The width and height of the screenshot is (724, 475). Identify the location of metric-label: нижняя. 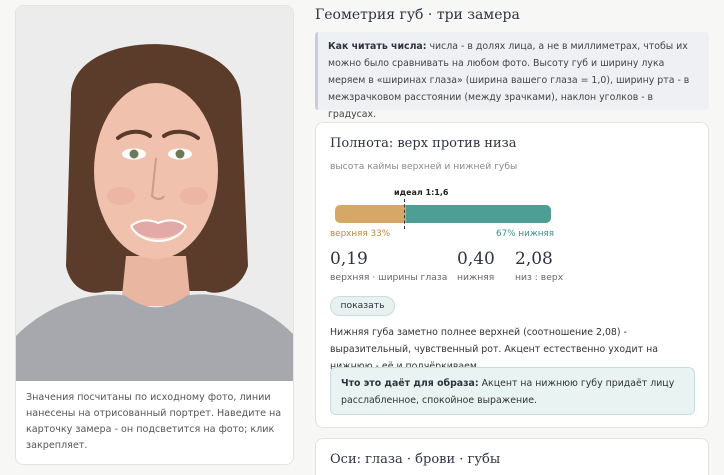
(476, 277).